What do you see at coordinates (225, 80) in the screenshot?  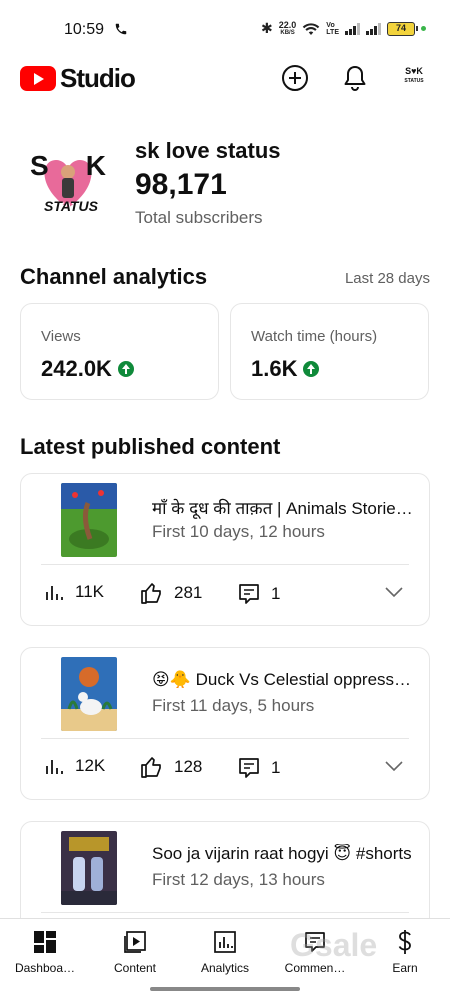 I see `app-header: Studio S♥K STATUS` at bounding box center [225, 80].